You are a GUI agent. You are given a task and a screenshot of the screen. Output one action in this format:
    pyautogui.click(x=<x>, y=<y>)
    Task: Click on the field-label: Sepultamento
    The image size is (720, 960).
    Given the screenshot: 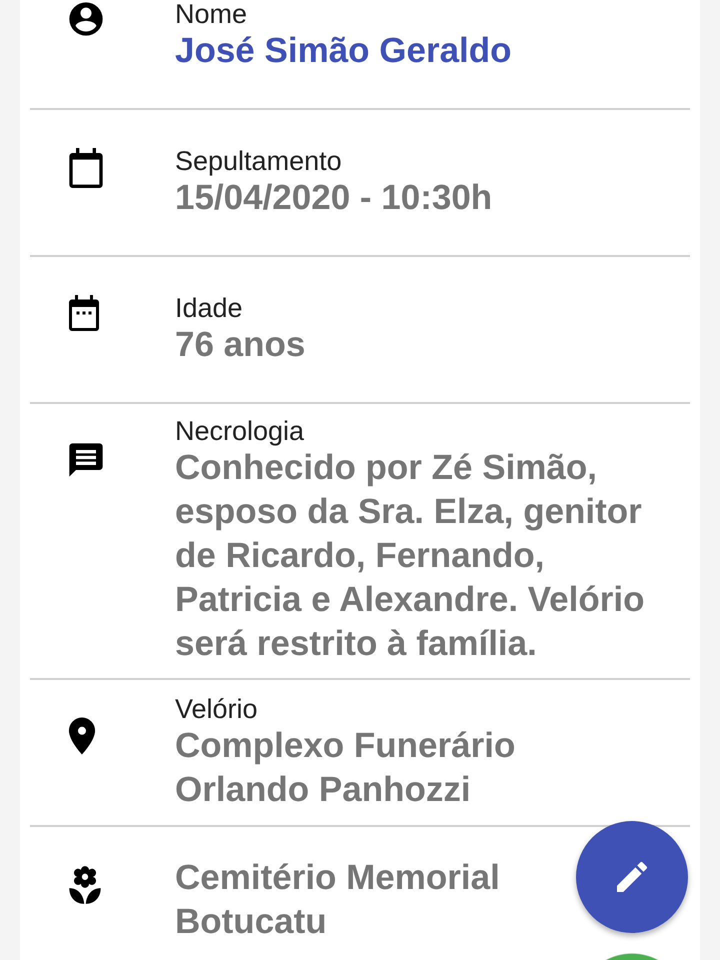 What is the action you would take?
    pyautogui.click(x=258, y=161)
    